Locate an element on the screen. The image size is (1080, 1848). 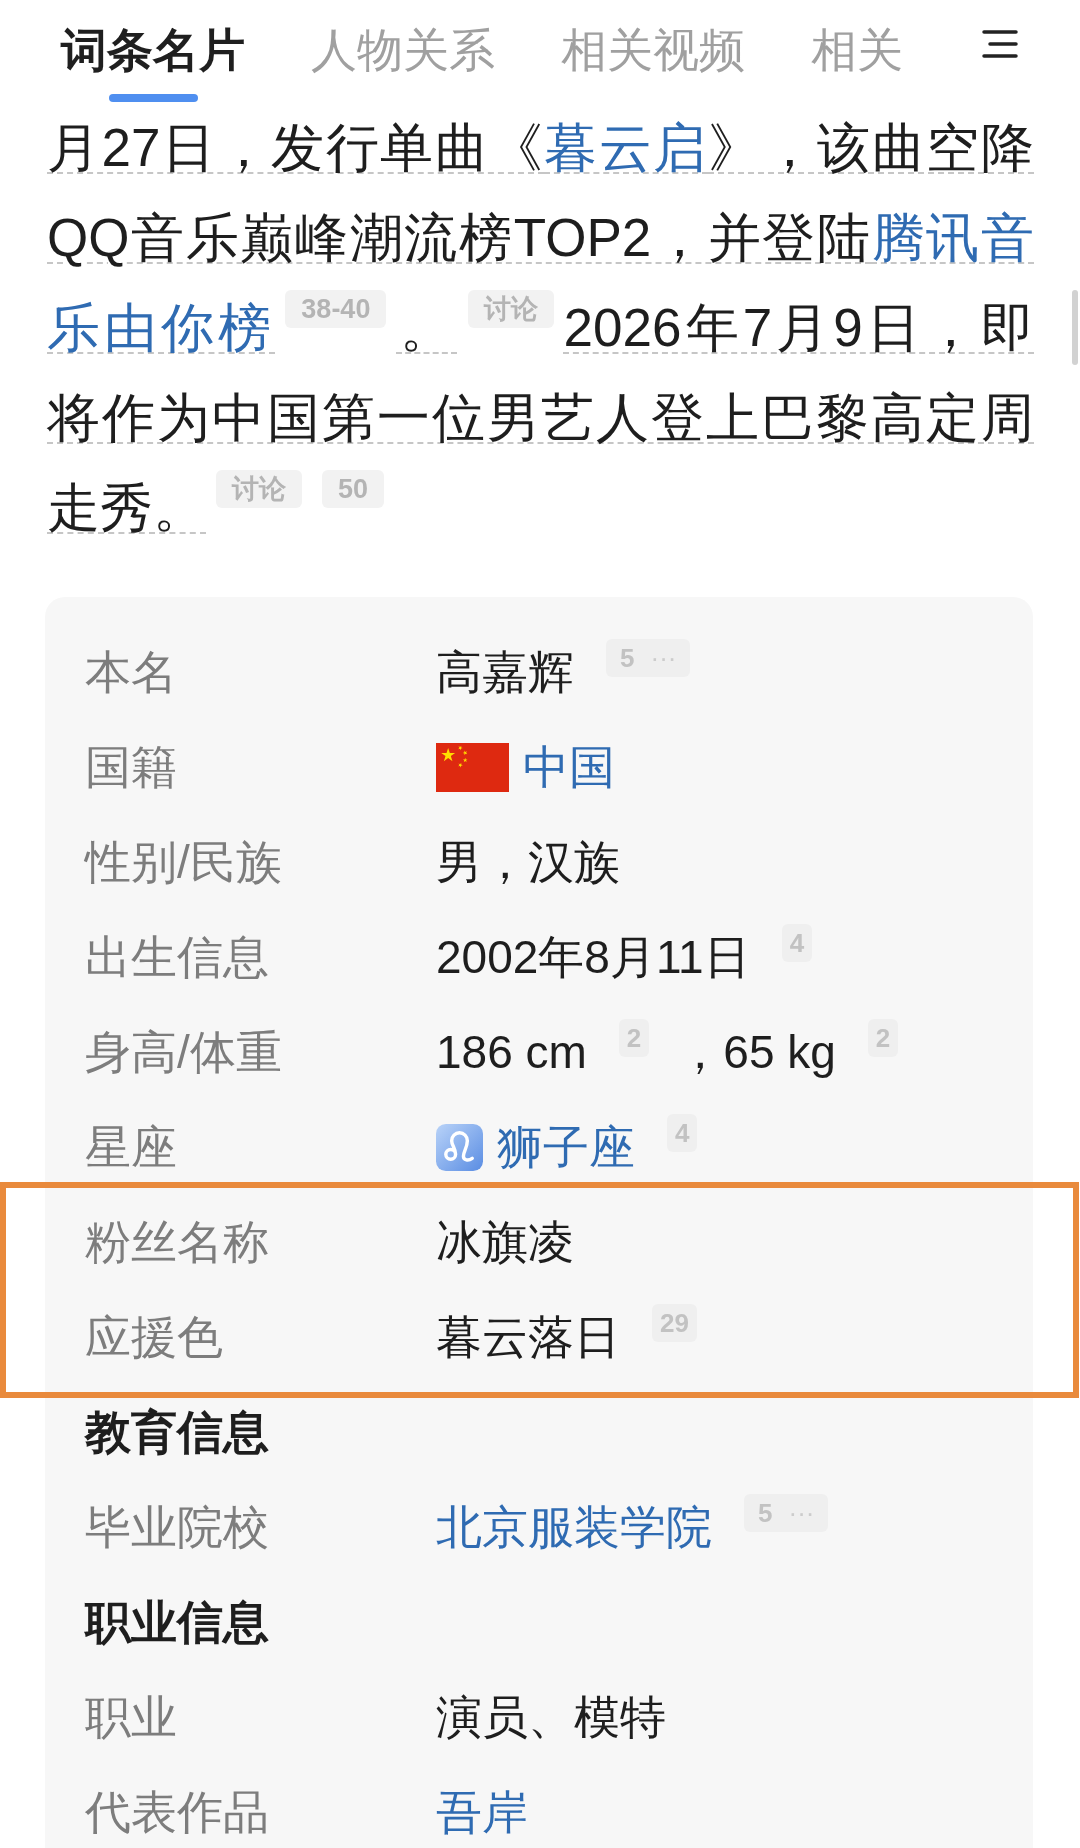
tab: 词条名片 is located at coordinates (153, 51).